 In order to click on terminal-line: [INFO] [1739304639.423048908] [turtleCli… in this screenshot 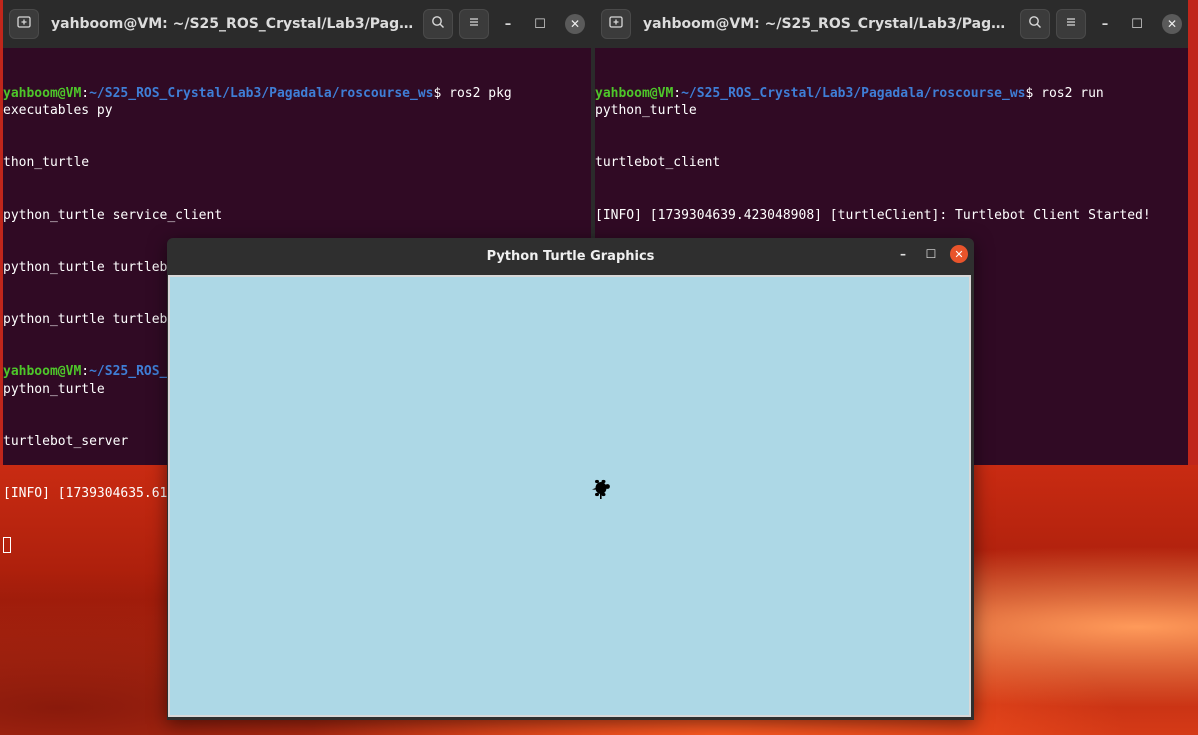, I will do `click(873, 215)`.